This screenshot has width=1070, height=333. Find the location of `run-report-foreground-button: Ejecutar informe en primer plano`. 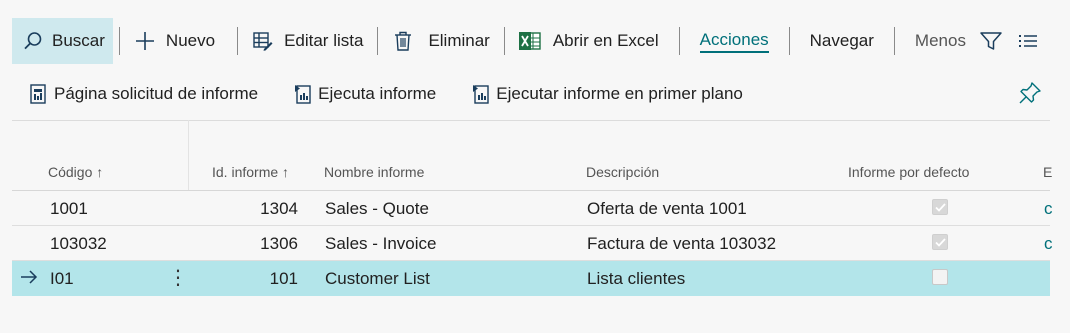

run-report-foreground-button: Ejecutar informe en primer plano is located at coordinates (607, 94).